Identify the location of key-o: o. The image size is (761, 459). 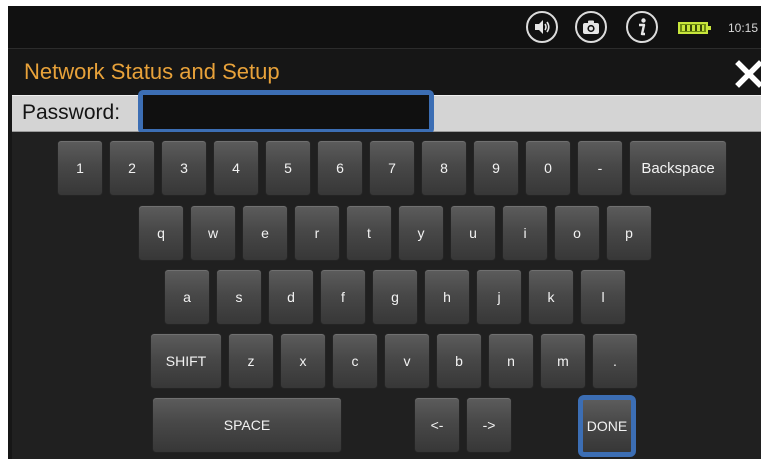
(577, 233).